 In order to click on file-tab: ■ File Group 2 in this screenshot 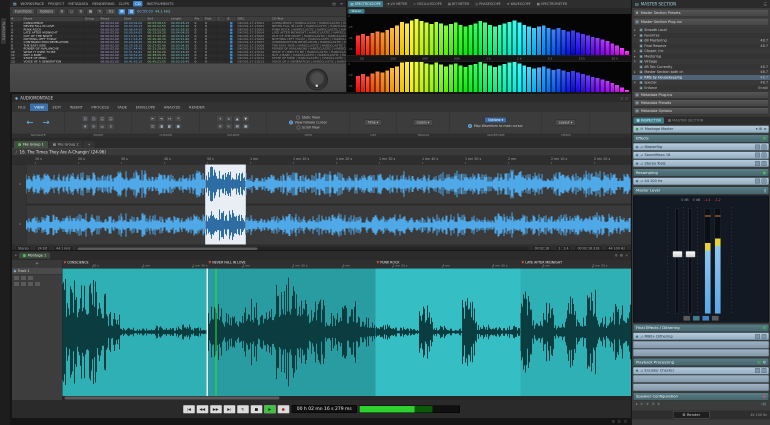, I will do `click(65, 144)`.